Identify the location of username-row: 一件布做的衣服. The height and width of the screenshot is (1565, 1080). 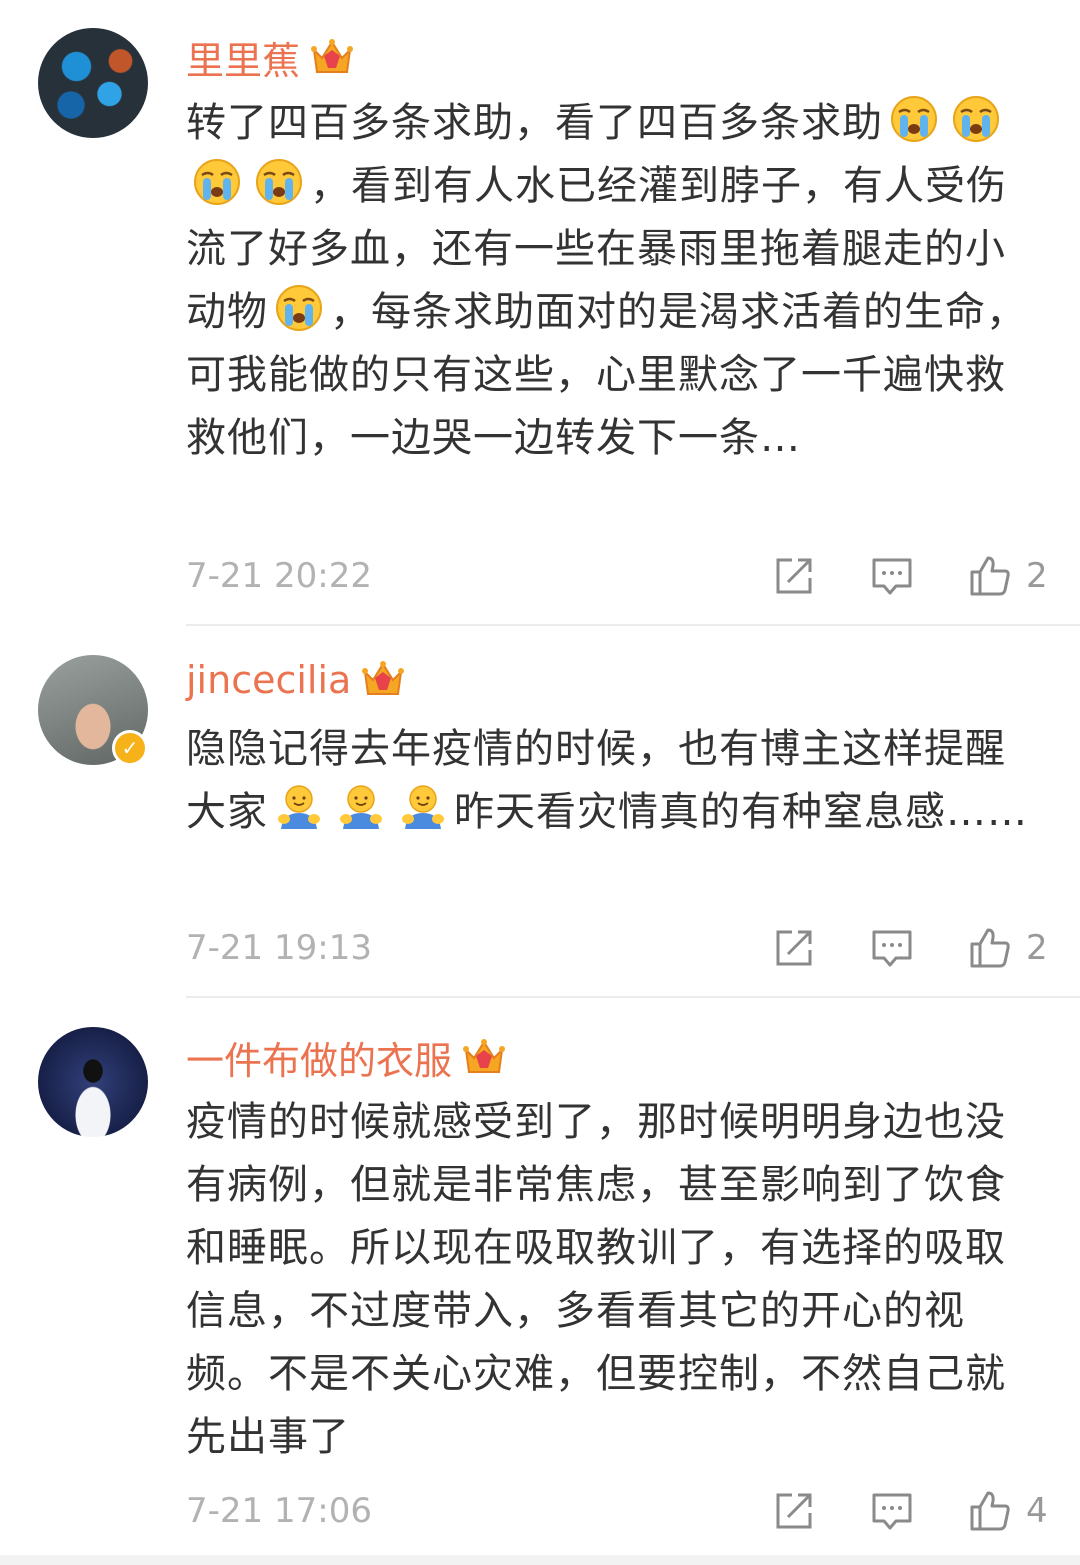
(346, 1057).